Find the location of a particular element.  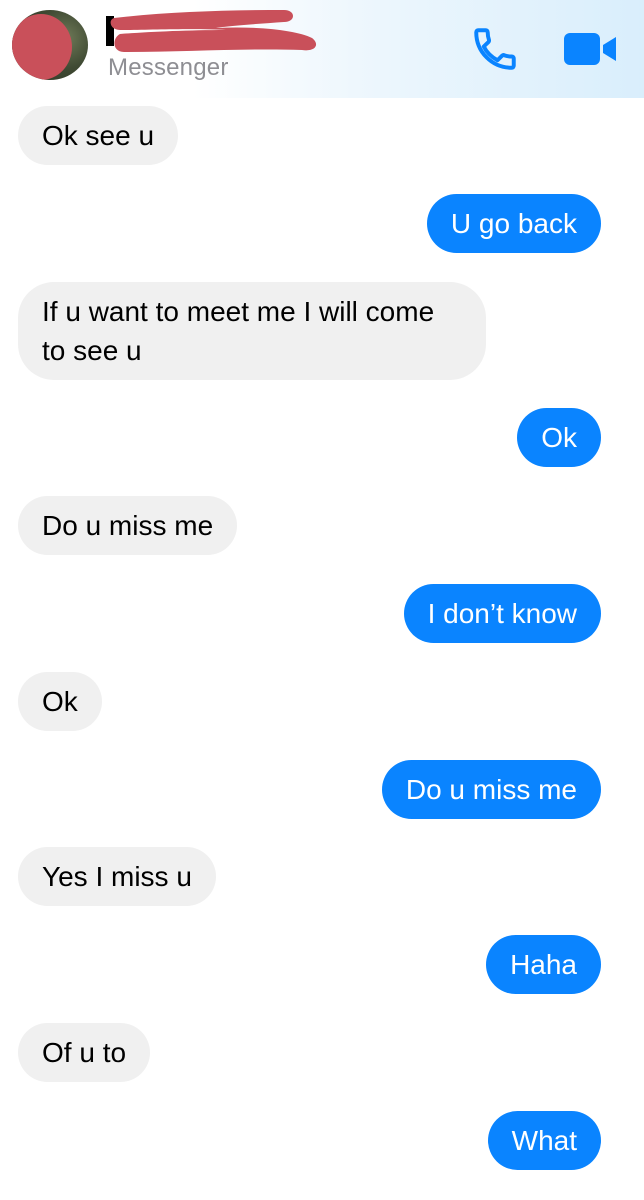

outgoing-message: Do u miss me is located at coordinates (491, 789).